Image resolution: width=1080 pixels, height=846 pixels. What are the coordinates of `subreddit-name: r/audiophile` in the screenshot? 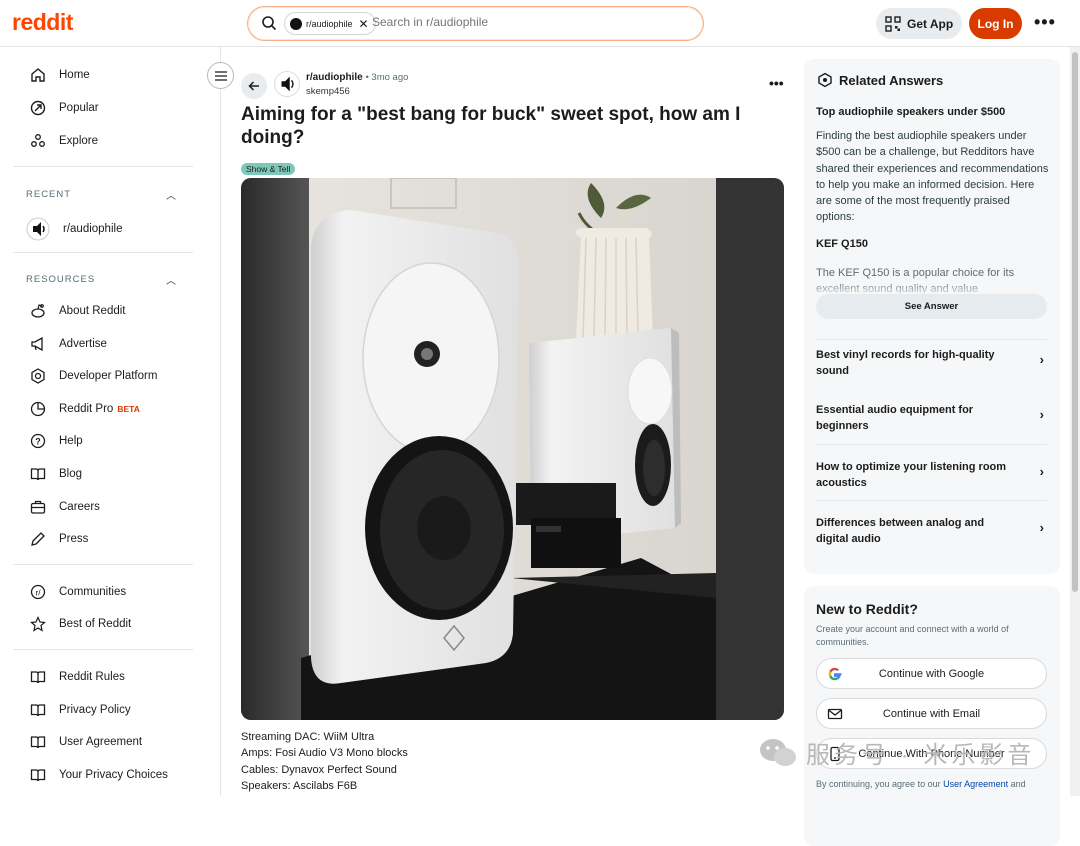 It's located at (334, 77).